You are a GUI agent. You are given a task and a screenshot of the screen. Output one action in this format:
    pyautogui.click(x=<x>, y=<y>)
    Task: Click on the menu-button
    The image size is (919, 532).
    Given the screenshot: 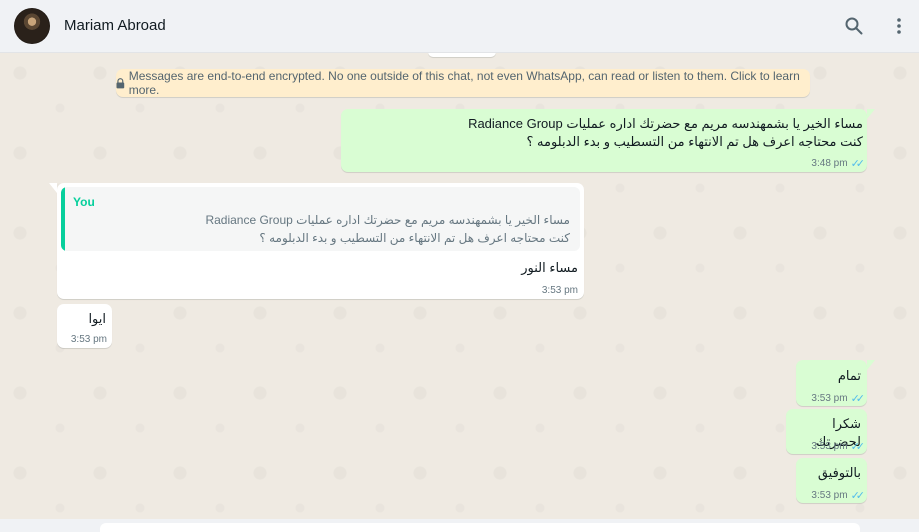 What is the action you would take?
    pyautogui.click(x=899, y=26)
    